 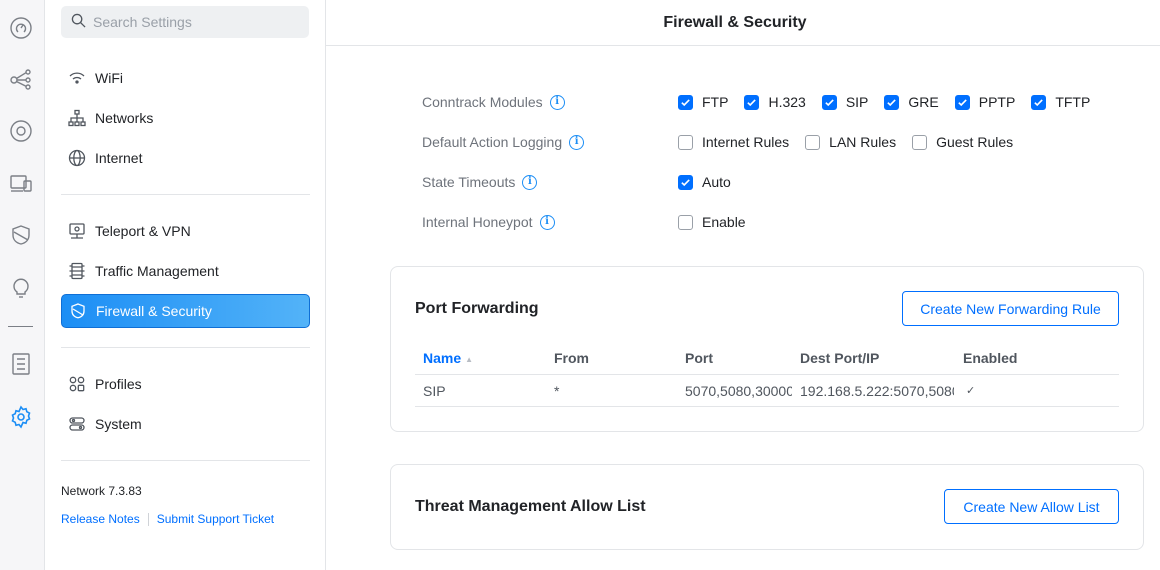 What do you see at coordinates (215, 519) in the screenshot?
I see `support-ticket-link: Submit Support Ticket` at bounding box center [215, 519].